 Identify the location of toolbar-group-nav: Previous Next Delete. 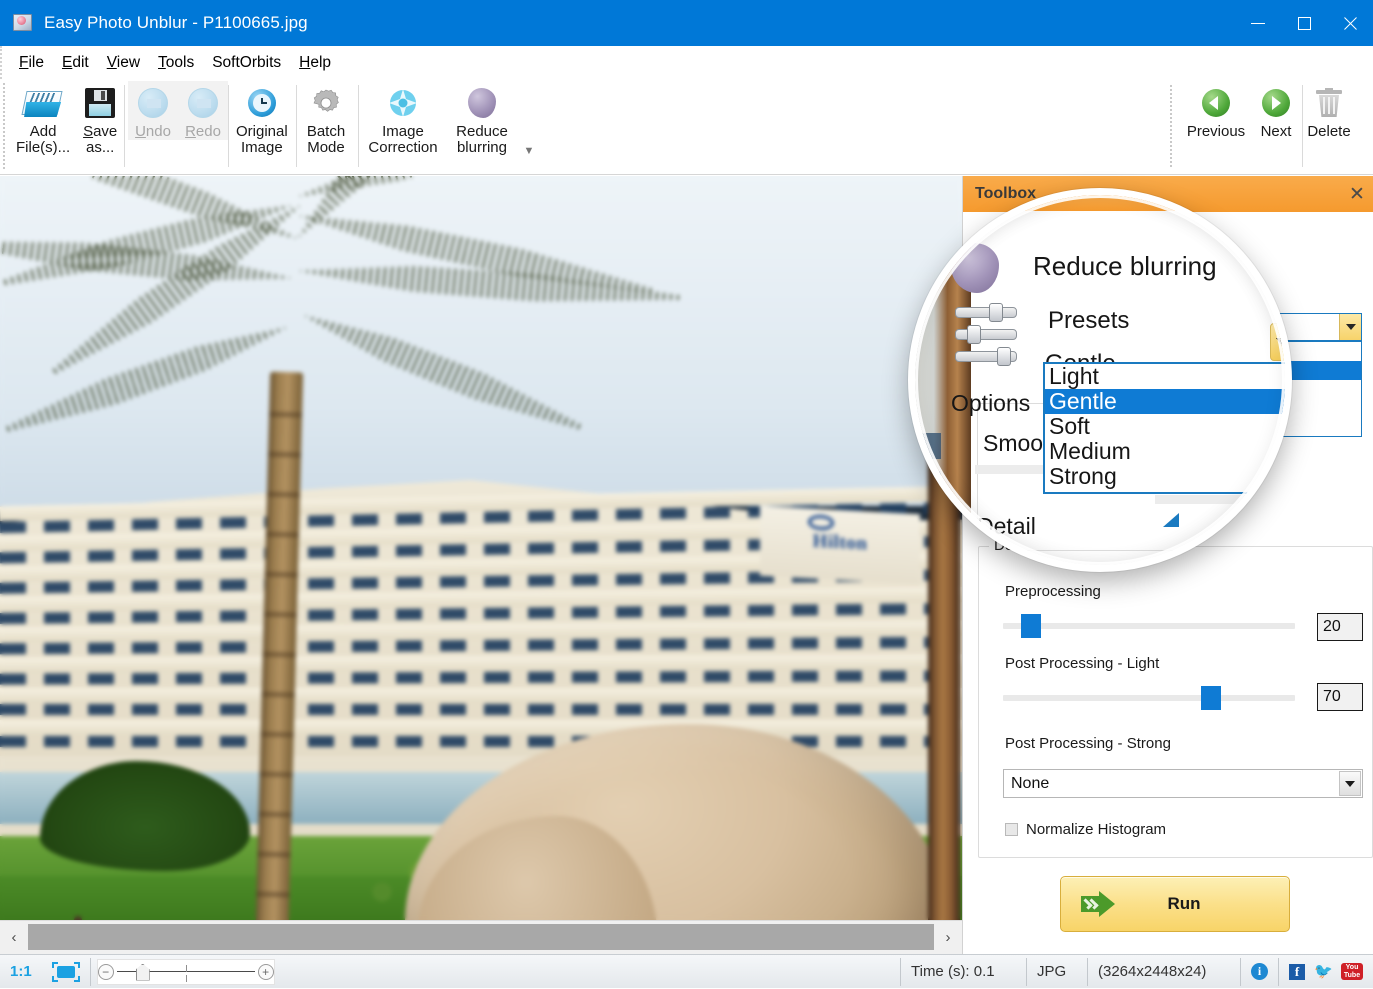
(1268, 127).